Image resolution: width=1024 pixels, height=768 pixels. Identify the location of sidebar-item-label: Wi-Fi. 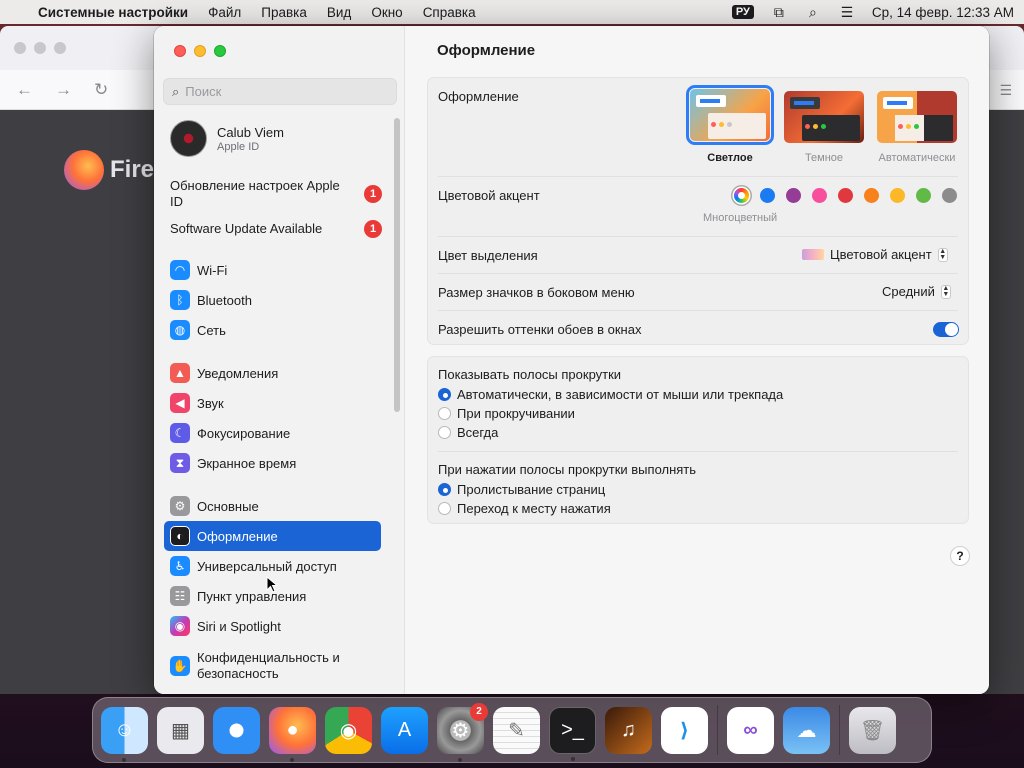
(212, 270).